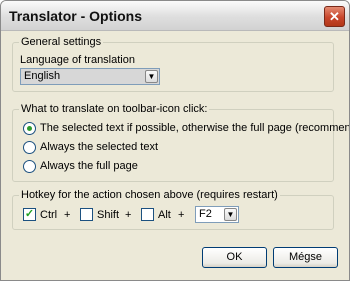 The height and width of the screenshot is (281, 350). What do you see at coordinates (99, 147) in the screenshot?
I see `radio-label-always-selected: Always the selected text` at bounding box center [99, 147].